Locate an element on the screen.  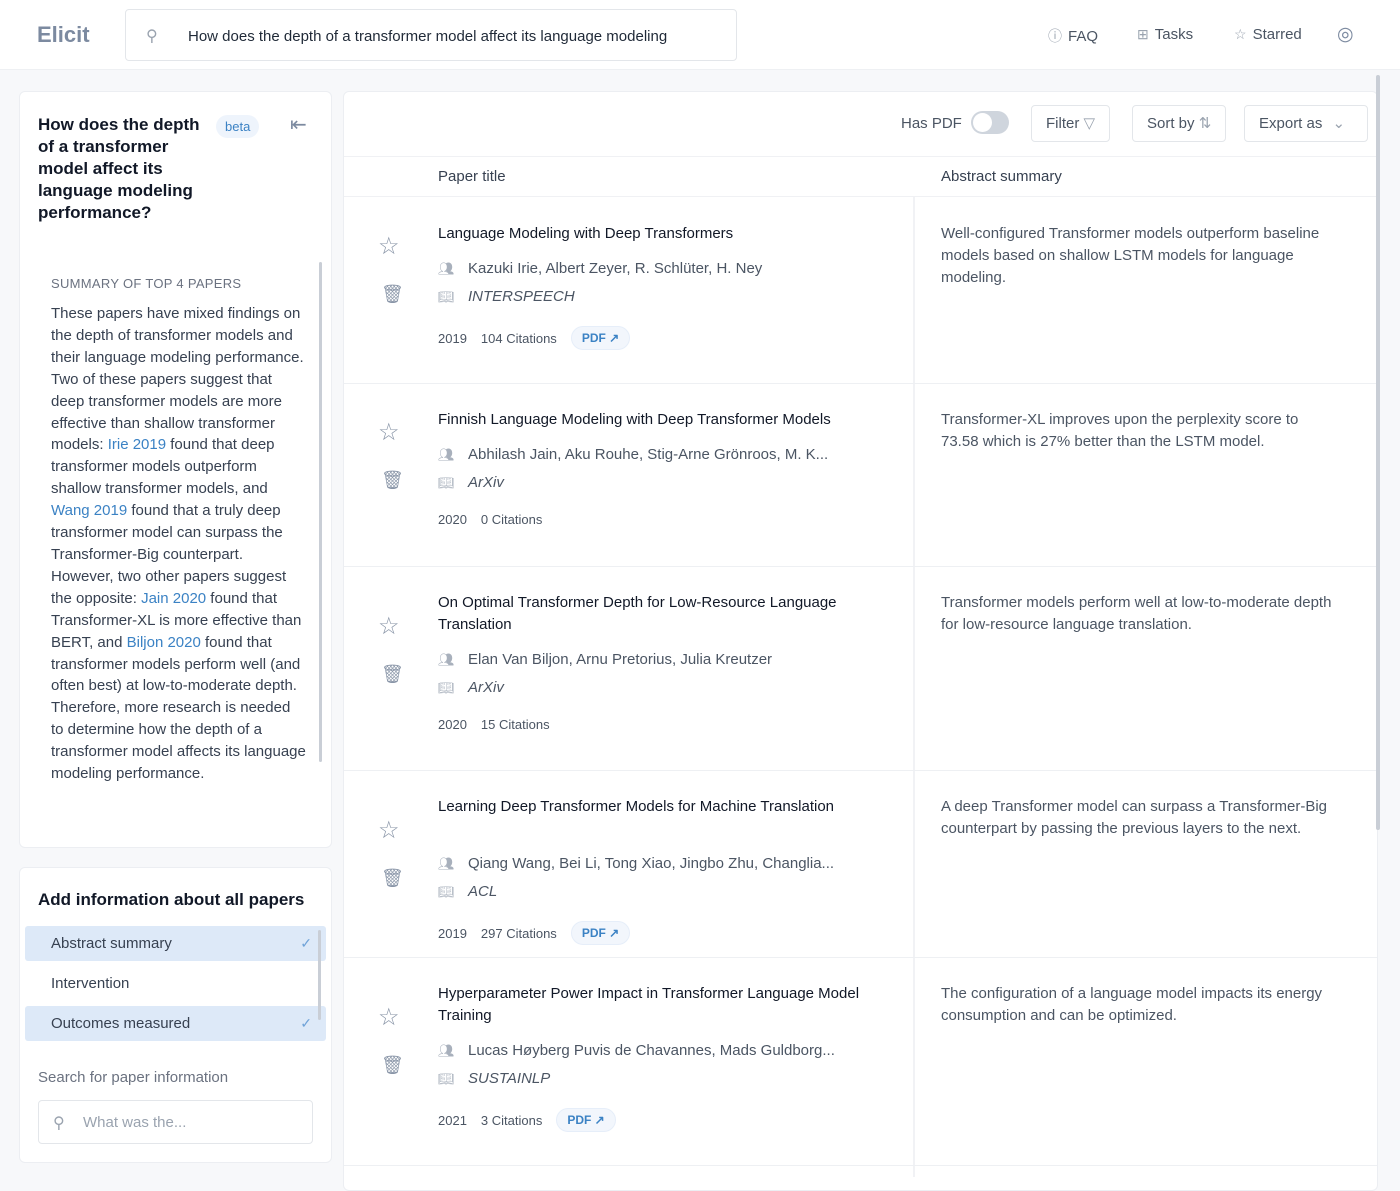
citation-link: Biljon 2020 is located at coordinates (164, 642).